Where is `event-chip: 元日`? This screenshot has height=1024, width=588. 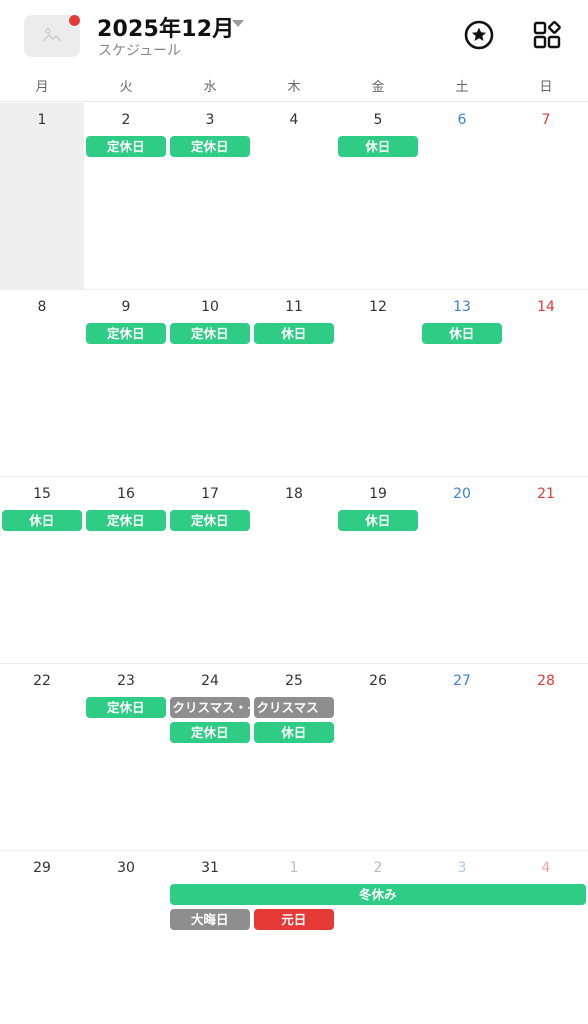
event-chip: 元日 is located at coordinates (293, 919).